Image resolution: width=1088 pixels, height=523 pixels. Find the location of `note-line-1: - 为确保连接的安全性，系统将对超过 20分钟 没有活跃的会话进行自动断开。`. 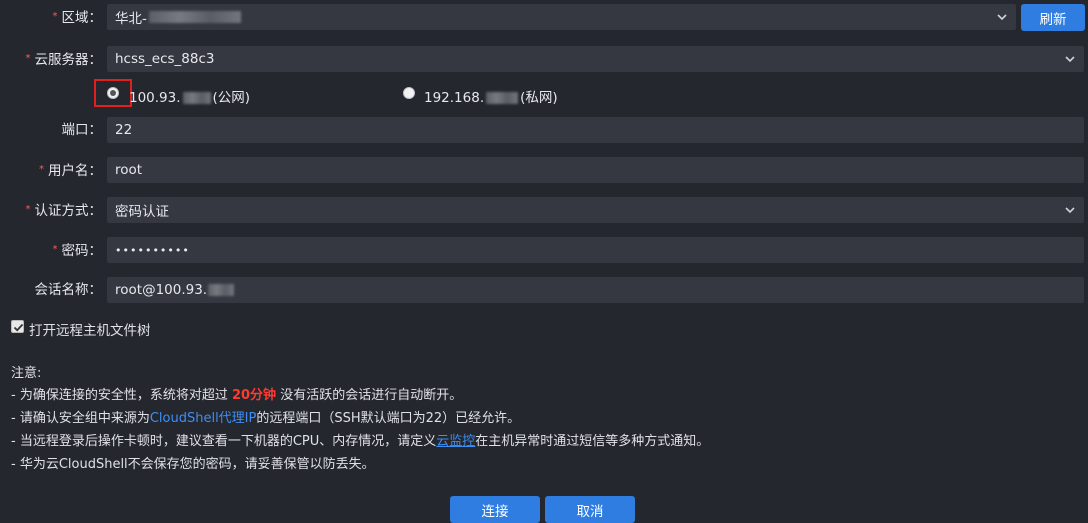

note-line-1: - 为确保连接的安全性，系统将对超过 20分钟 没有活跃的会话进行自动断开。 is located at coordinates (237, 395).